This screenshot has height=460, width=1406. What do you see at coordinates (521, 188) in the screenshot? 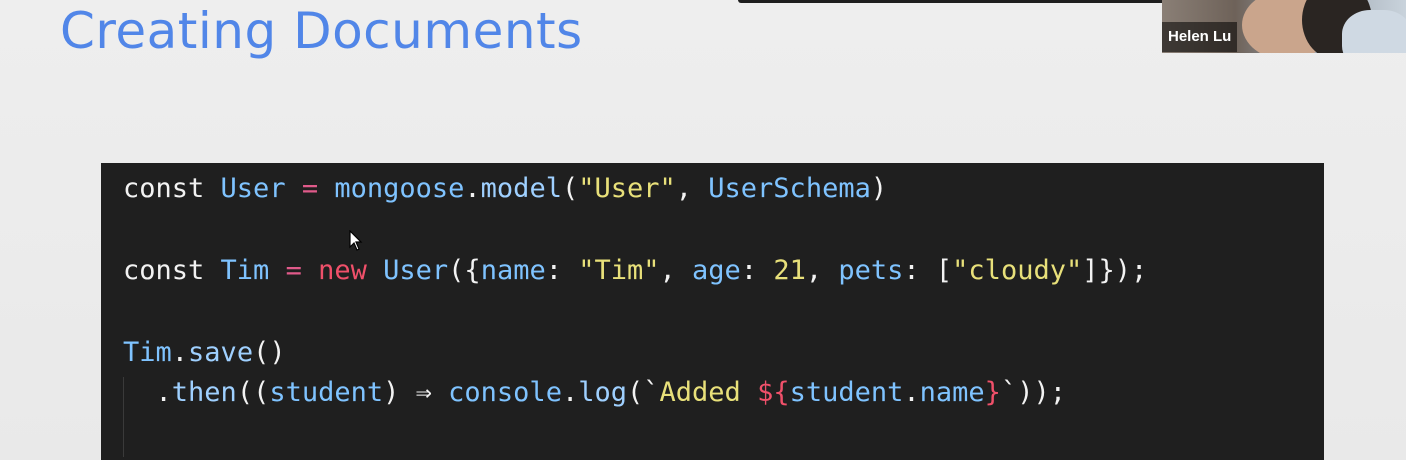
I see `code-token: model` at bounding box center [521, 188].